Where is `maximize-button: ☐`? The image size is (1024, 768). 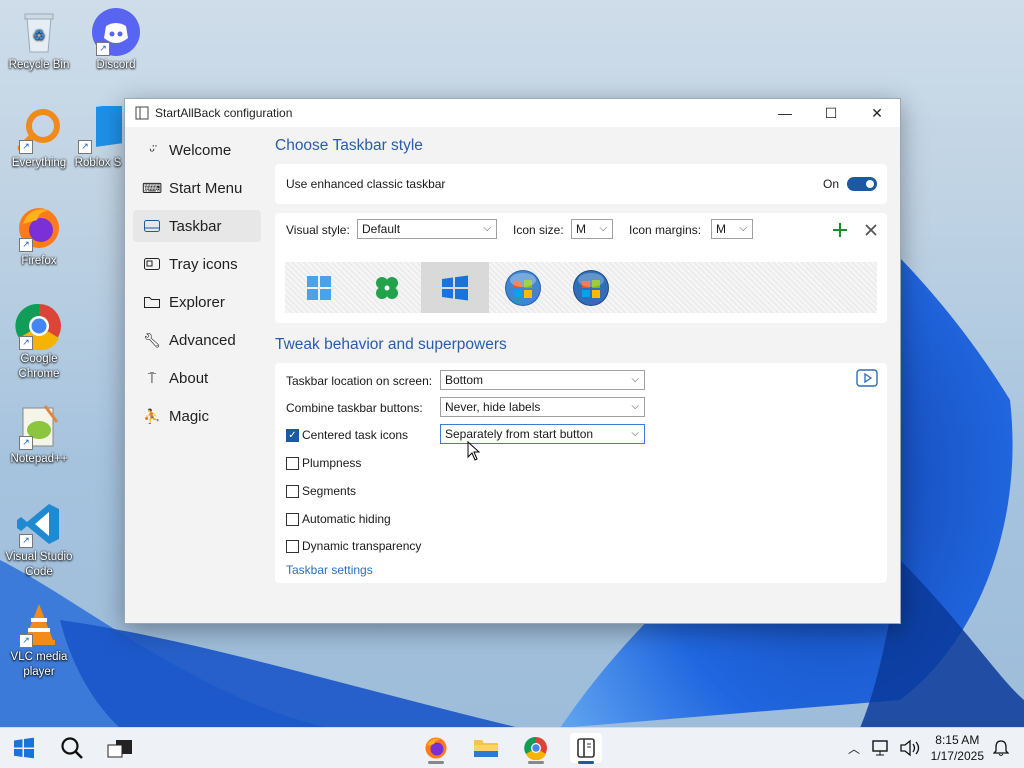
maximize-button: ☐ is located at coordinates (831, 113).